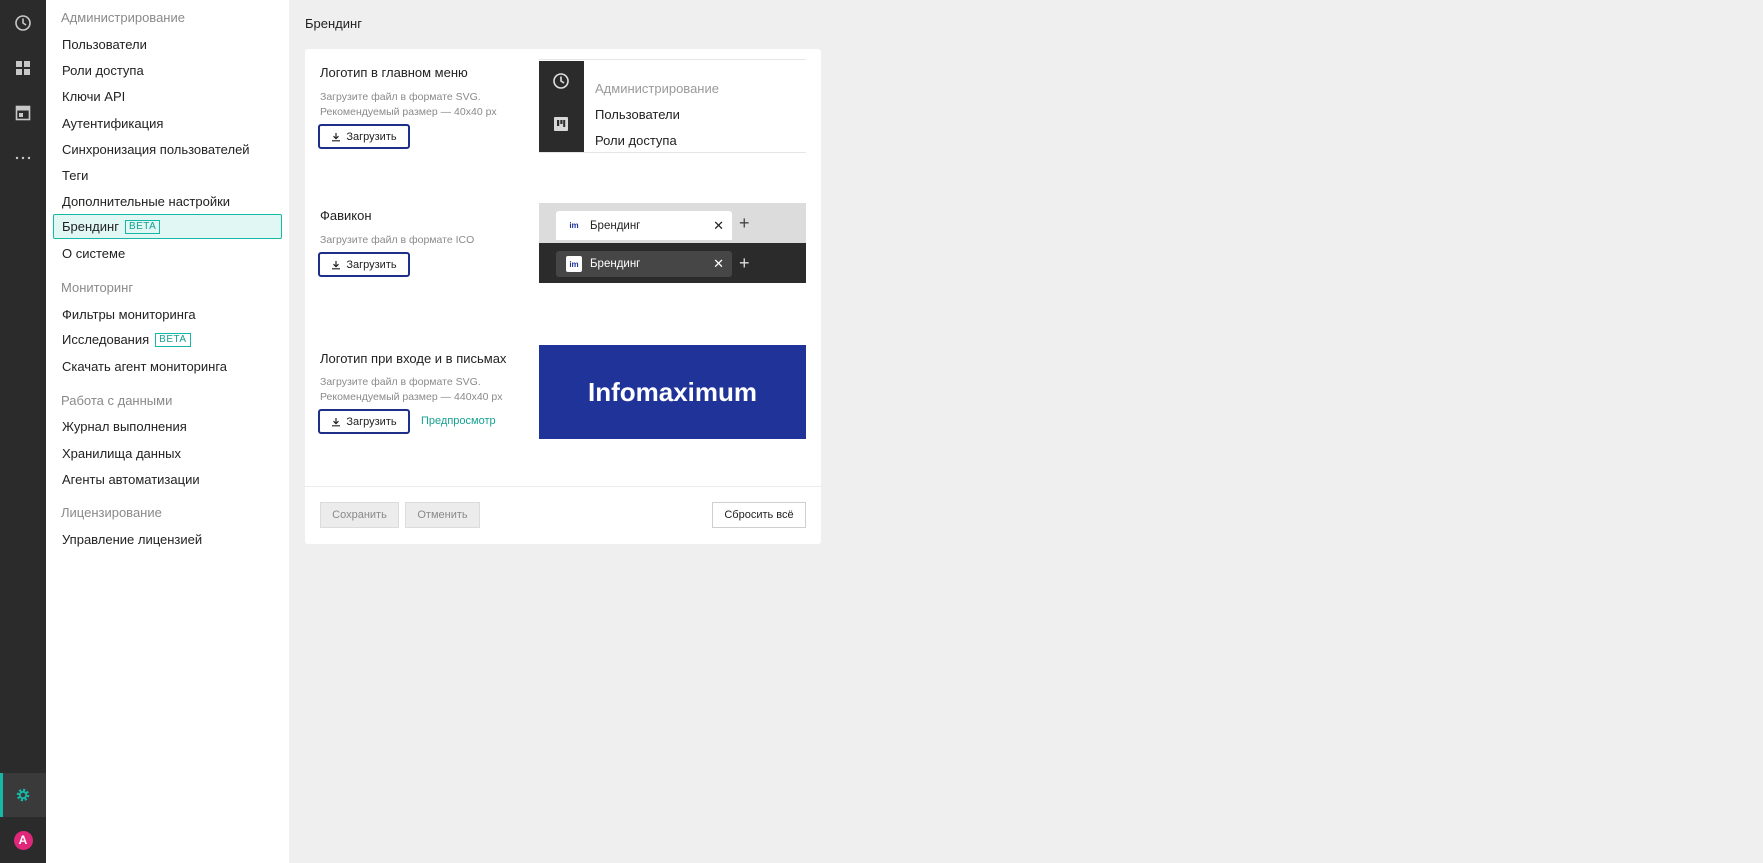 This screenshot has width=1763, height=863. Describe the element at coordinates (442, 515) in the screenshot. I see `cancel-button: Отменить` at that location.